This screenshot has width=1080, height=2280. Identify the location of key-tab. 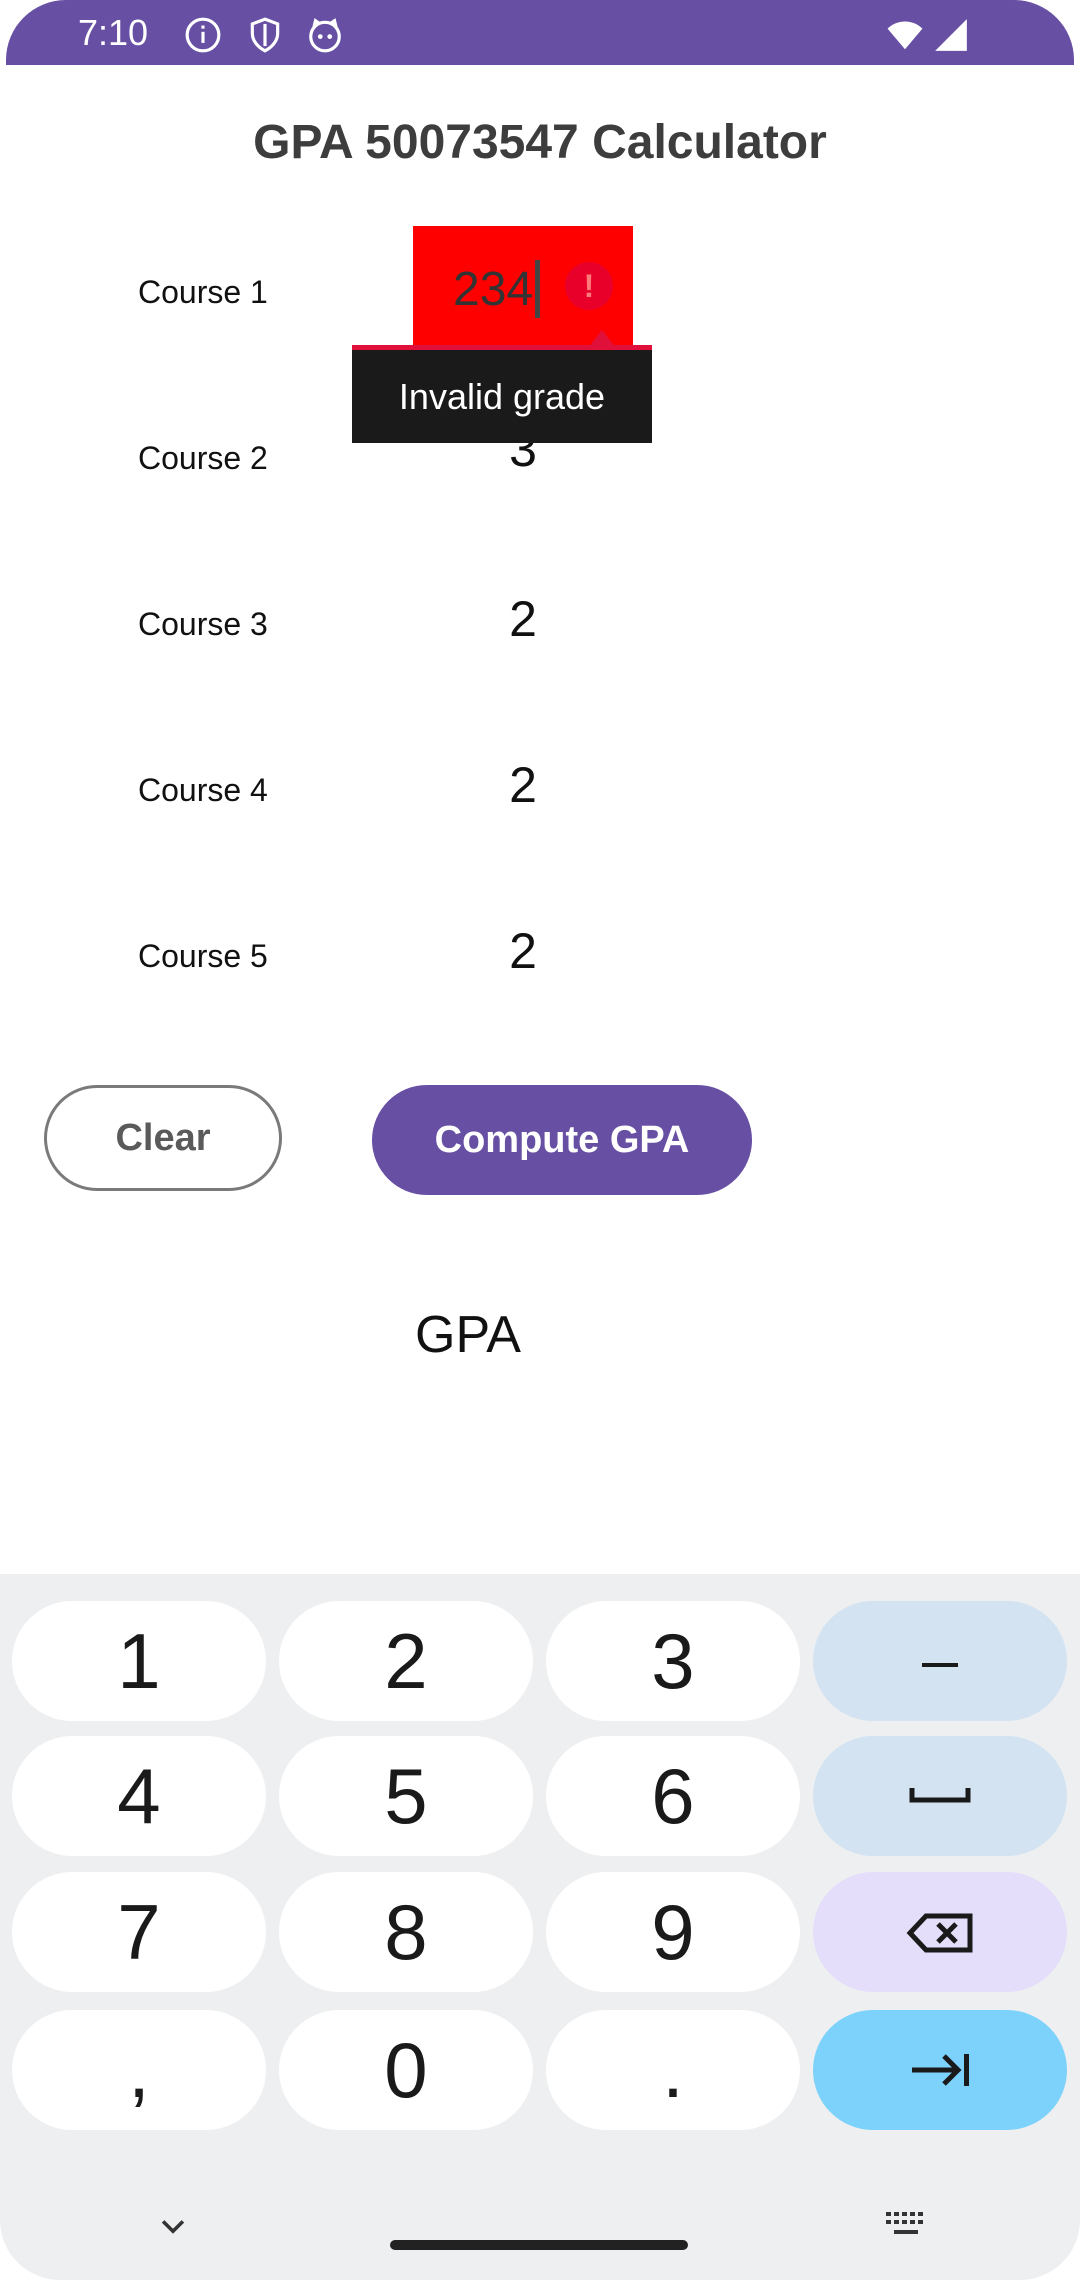
(940, 2070).